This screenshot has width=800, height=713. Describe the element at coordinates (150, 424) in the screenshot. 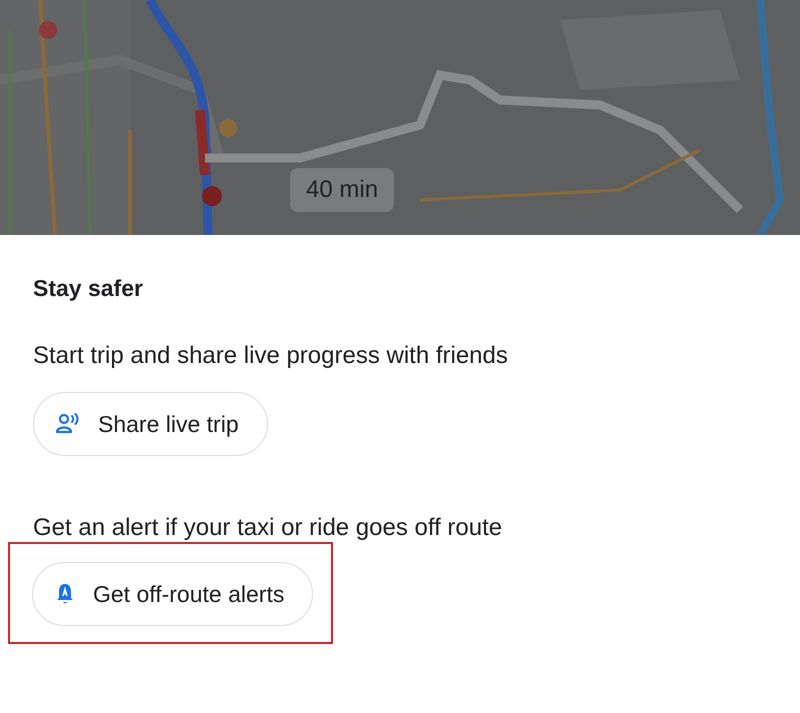

I see `share-live-trip-button: Share live trip` at that location.